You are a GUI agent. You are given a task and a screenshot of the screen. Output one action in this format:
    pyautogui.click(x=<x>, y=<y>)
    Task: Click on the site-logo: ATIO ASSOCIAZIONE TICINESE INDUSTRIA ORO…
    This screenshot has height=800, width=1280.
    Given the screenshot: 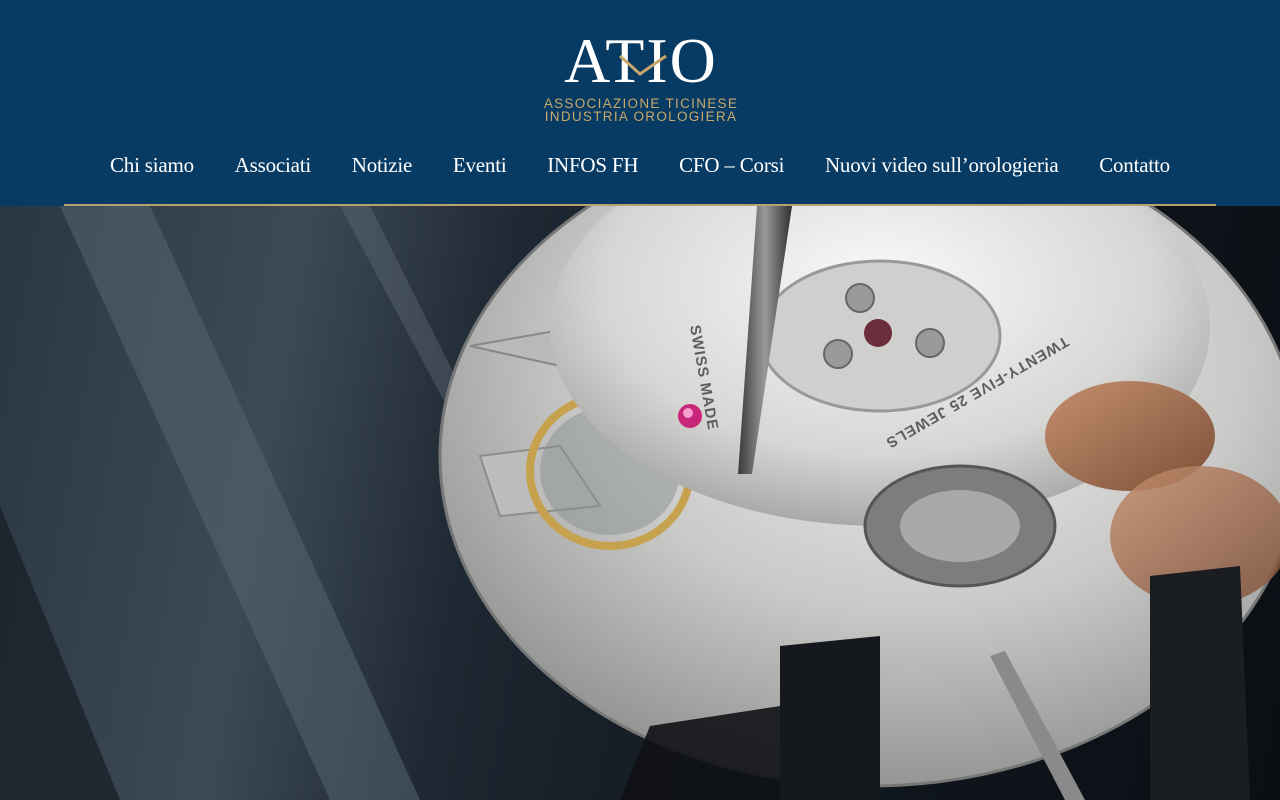 What is the action you would take?
    pyautogui.click(x=641, y=76)
    